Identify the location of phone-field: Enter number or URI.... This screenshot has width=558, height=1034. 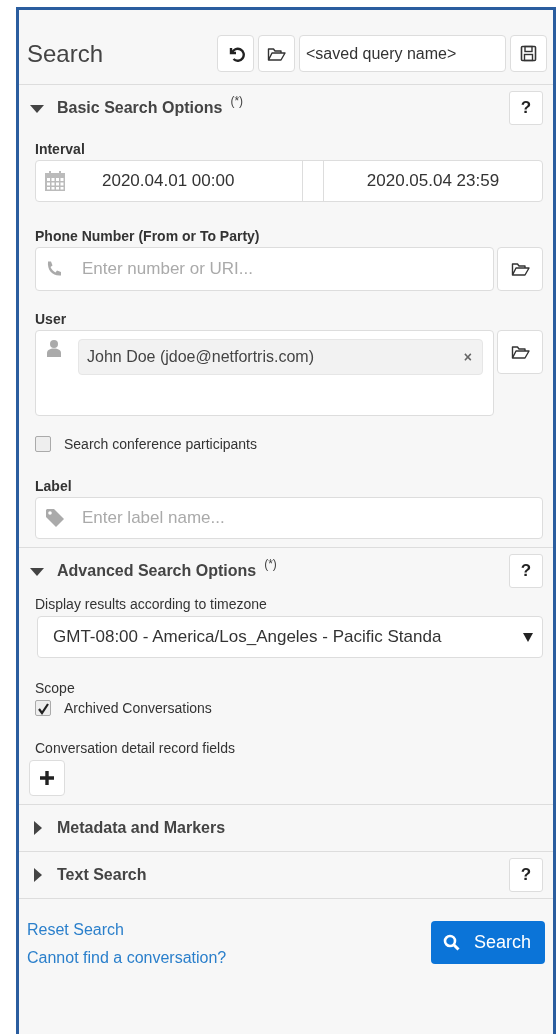
(264, 269).